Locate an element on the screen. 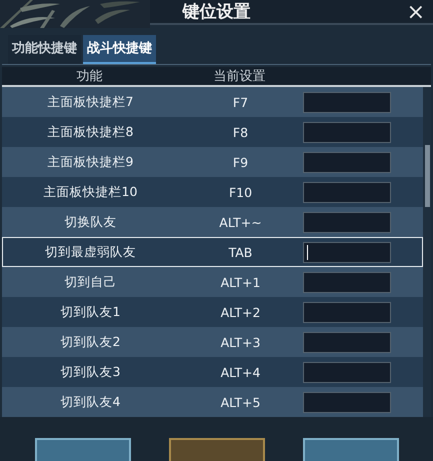 The image size is (433, 461). text-cursor is located at coordinates (307, 252).